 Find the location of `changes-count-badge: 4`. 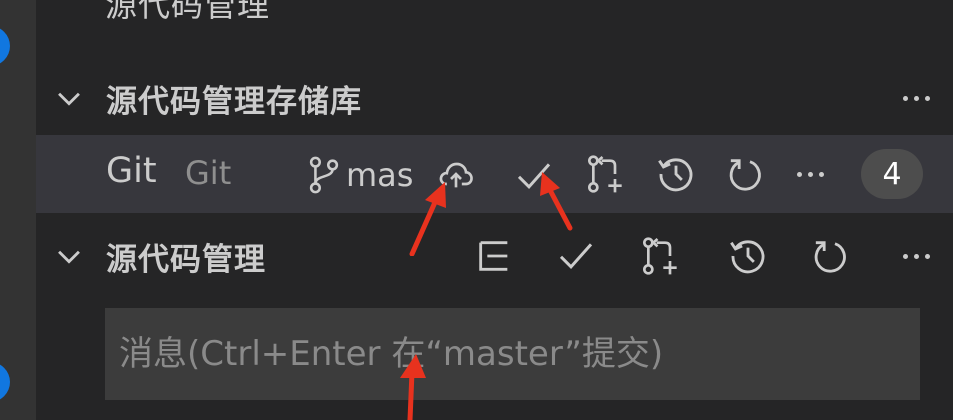

changes-count-badge: 4 is located at coordinates (892, 174).